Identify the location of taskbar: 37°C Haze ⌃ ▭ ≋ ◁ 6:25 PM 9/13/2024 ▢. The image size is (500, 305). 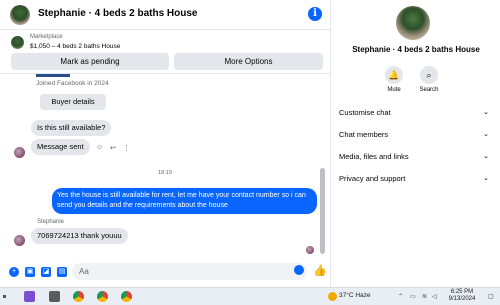
(250, 296).